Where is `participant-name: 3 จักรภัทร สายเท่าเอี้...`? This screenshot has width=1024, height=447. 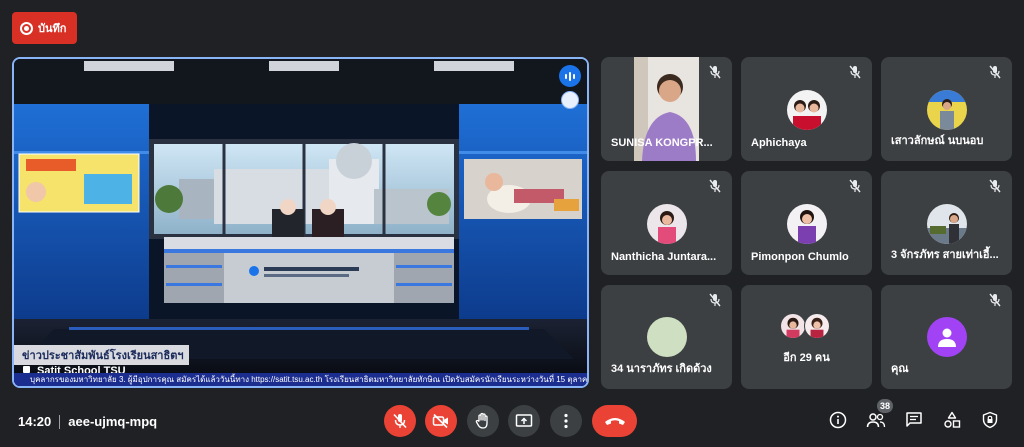
participant-name: 3 จักรภัทร สายเท่าเอี้... is located at coordinates (945, 255).